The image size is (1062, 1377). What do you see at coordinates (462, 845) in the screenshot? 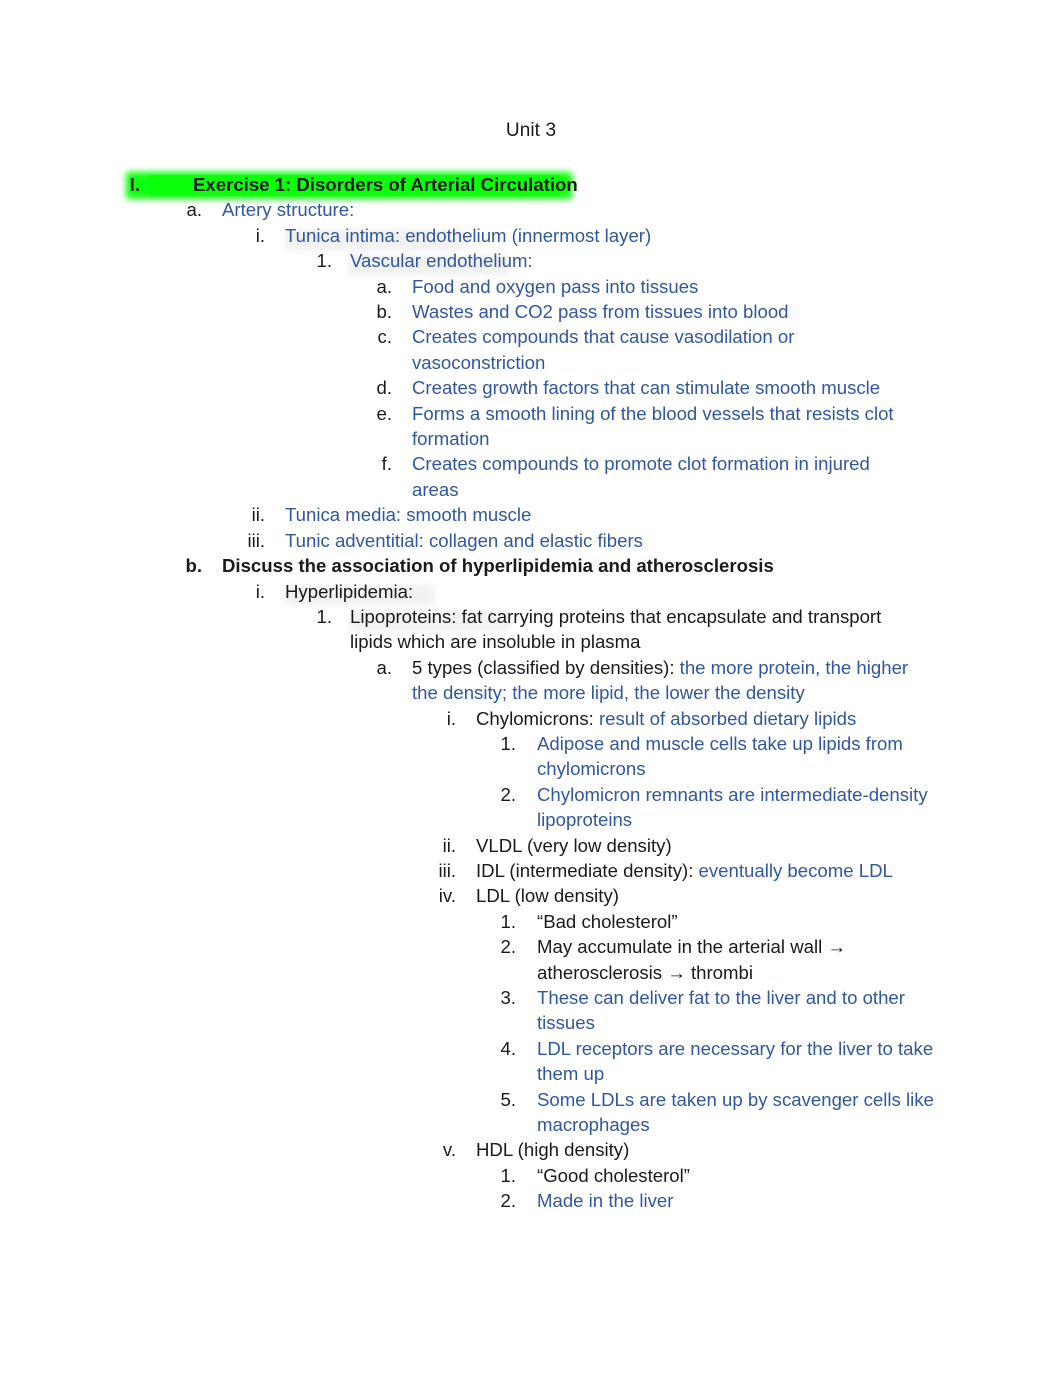
I see `outline-item-ii-vldl: ii. VLDL (very low density)` at bounding box center [462, 845].